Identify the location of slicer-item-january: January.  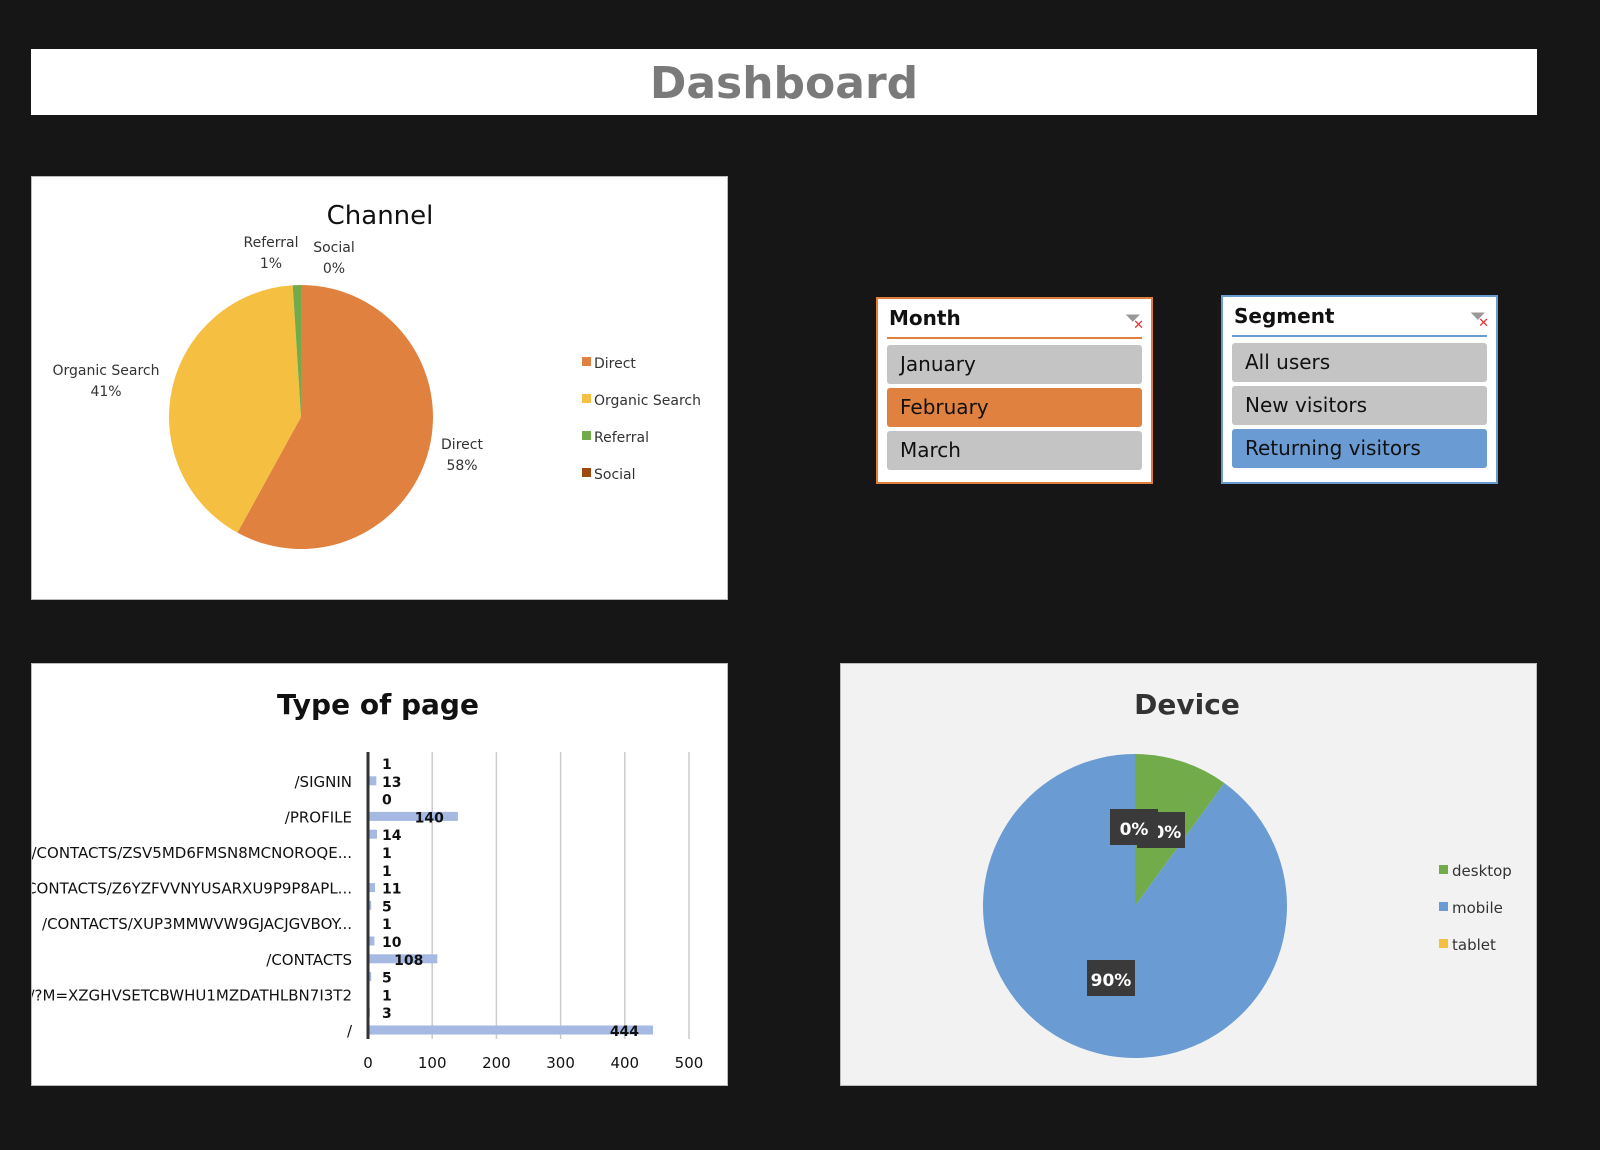
(1014, 364).